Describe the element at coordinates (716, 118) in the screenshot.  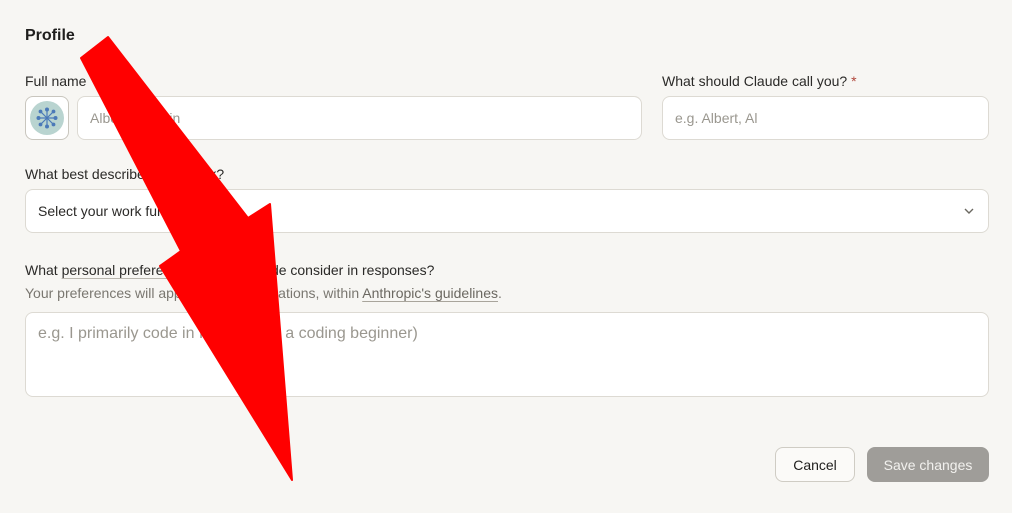
I see `nickname-placeholder: e.g. Albert, Al` at that location.